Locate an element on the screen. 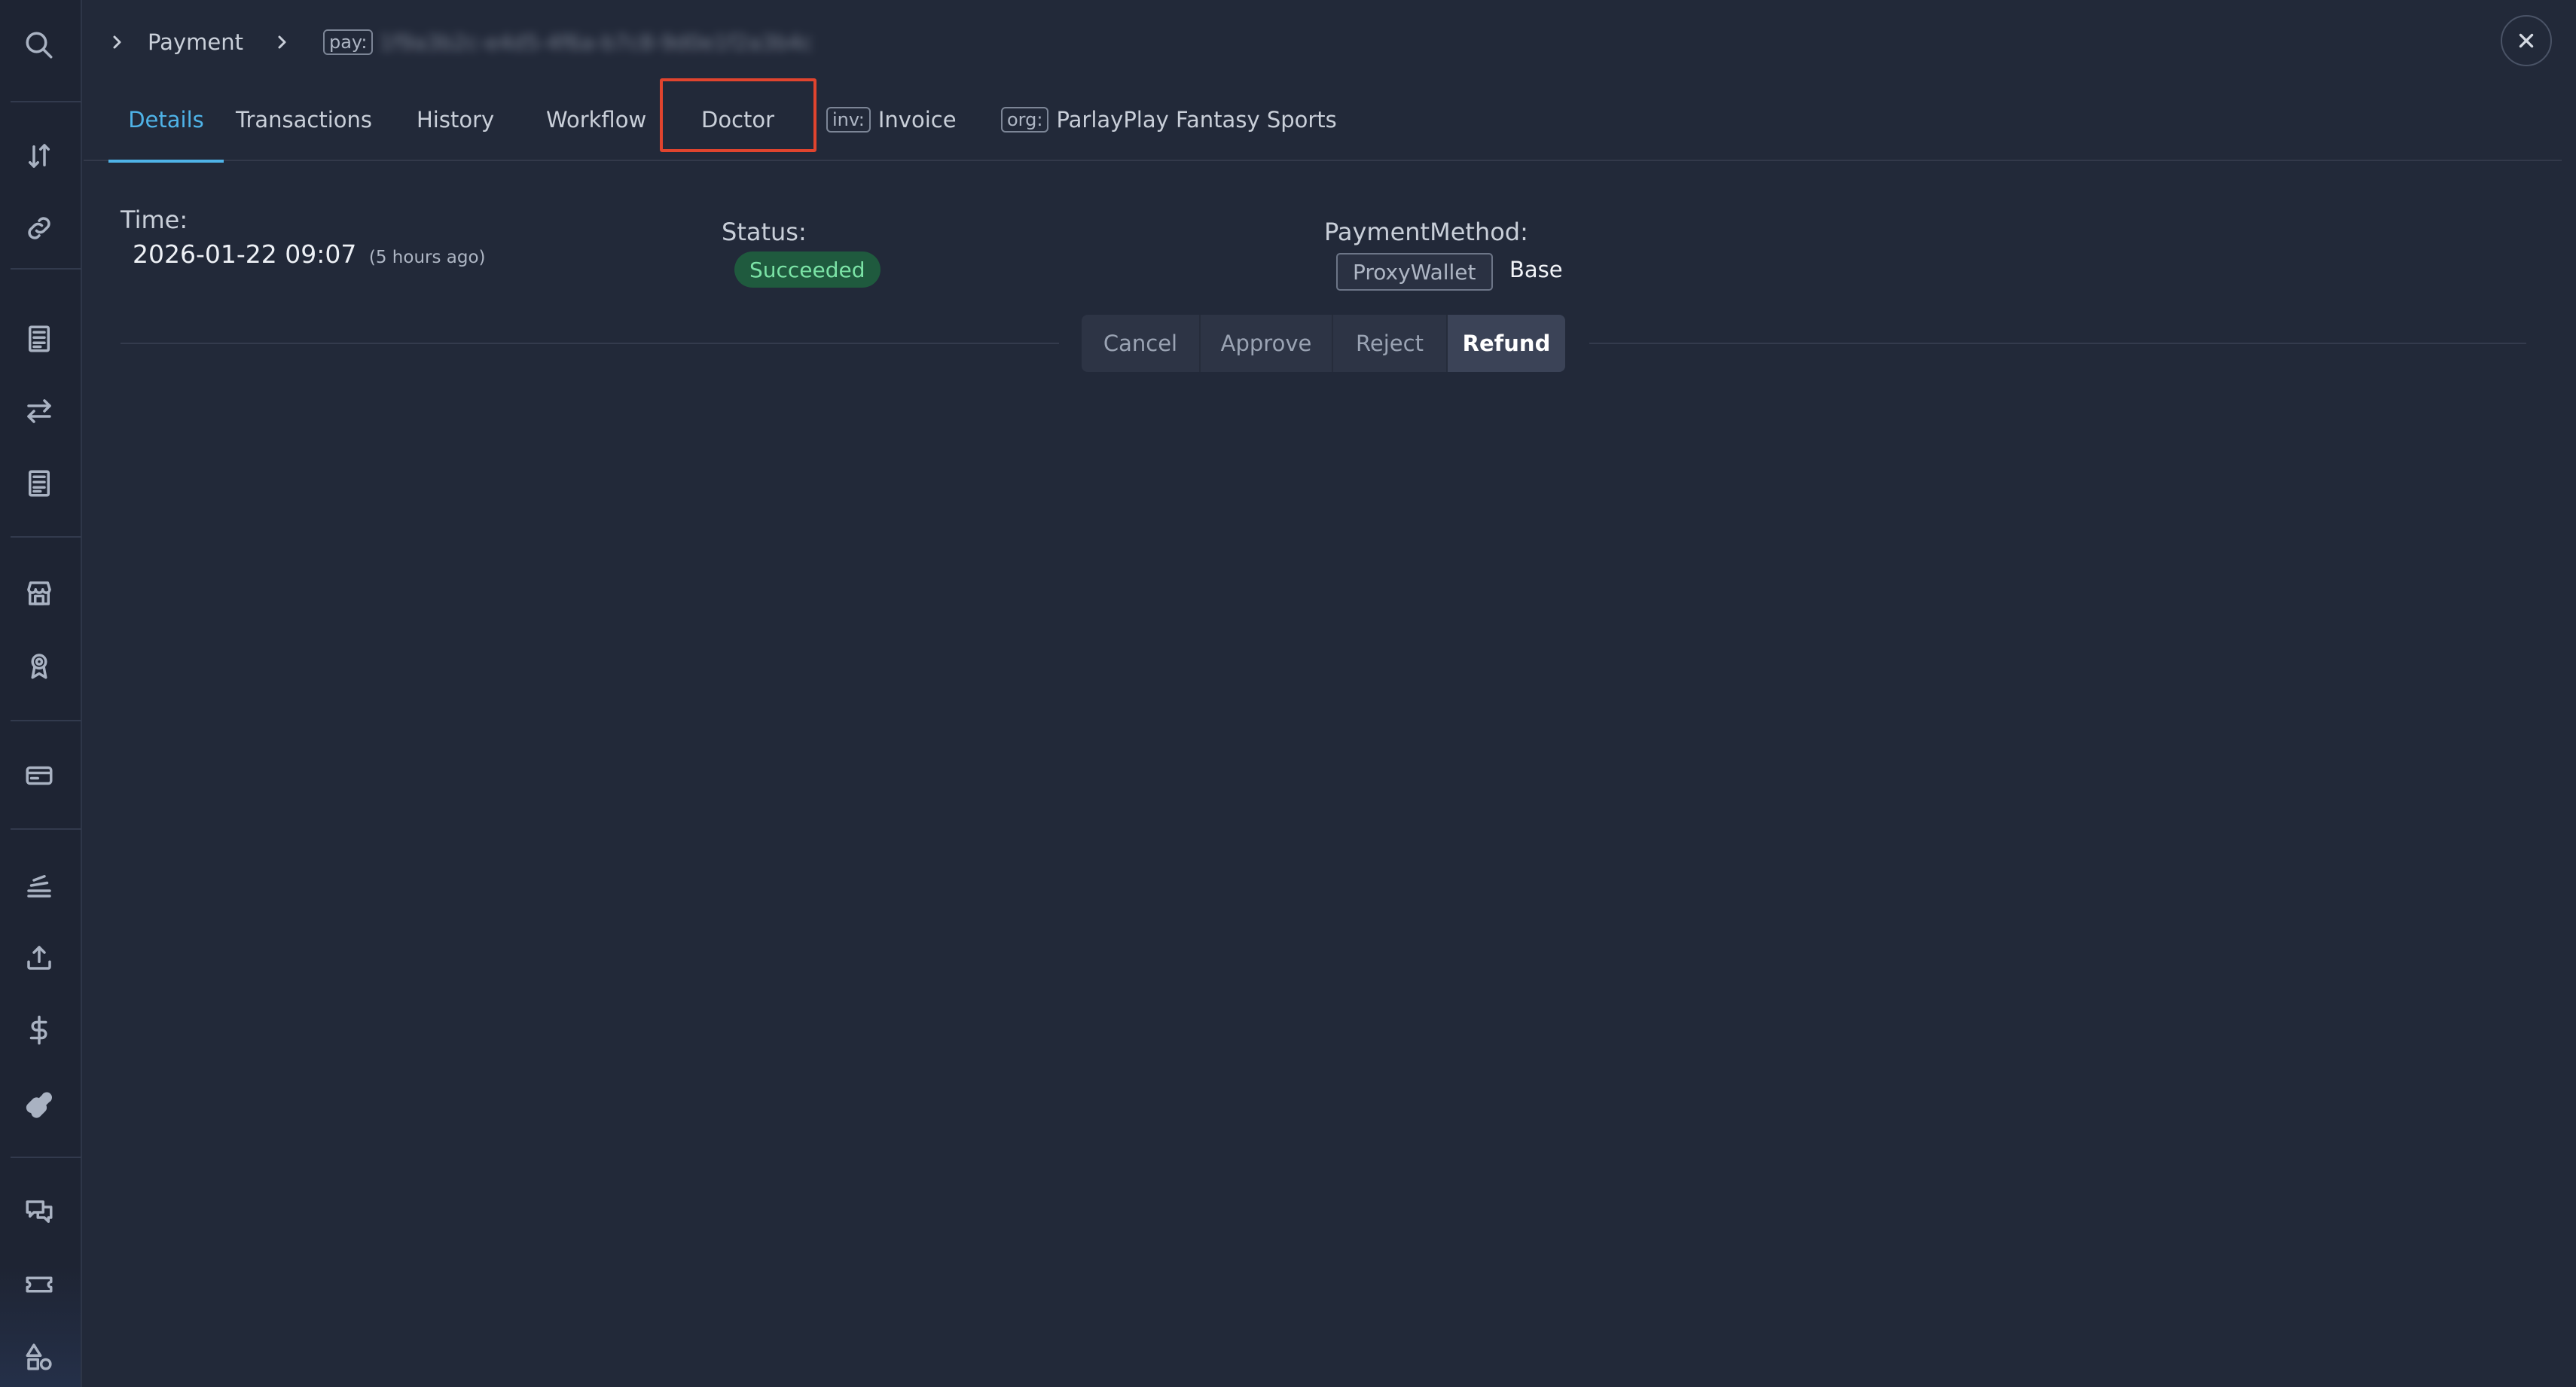 Image resolution: width=2576 pixels, height=1387 pixels. status-label: Status: is located at coordinates (765, 232).